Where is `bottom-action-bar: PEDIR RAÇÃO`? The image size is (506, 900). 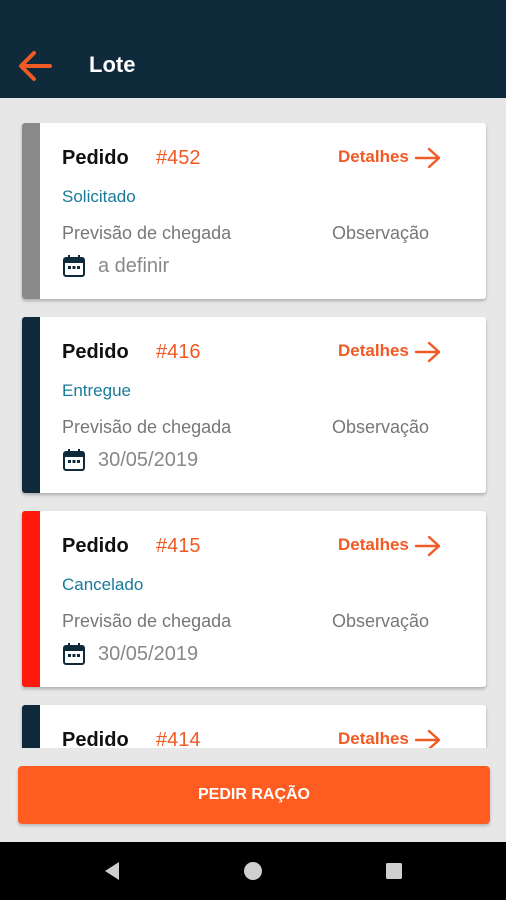
bottom-action-bar: PEDIR RAÇÃO is located at coordinates (253, 795).